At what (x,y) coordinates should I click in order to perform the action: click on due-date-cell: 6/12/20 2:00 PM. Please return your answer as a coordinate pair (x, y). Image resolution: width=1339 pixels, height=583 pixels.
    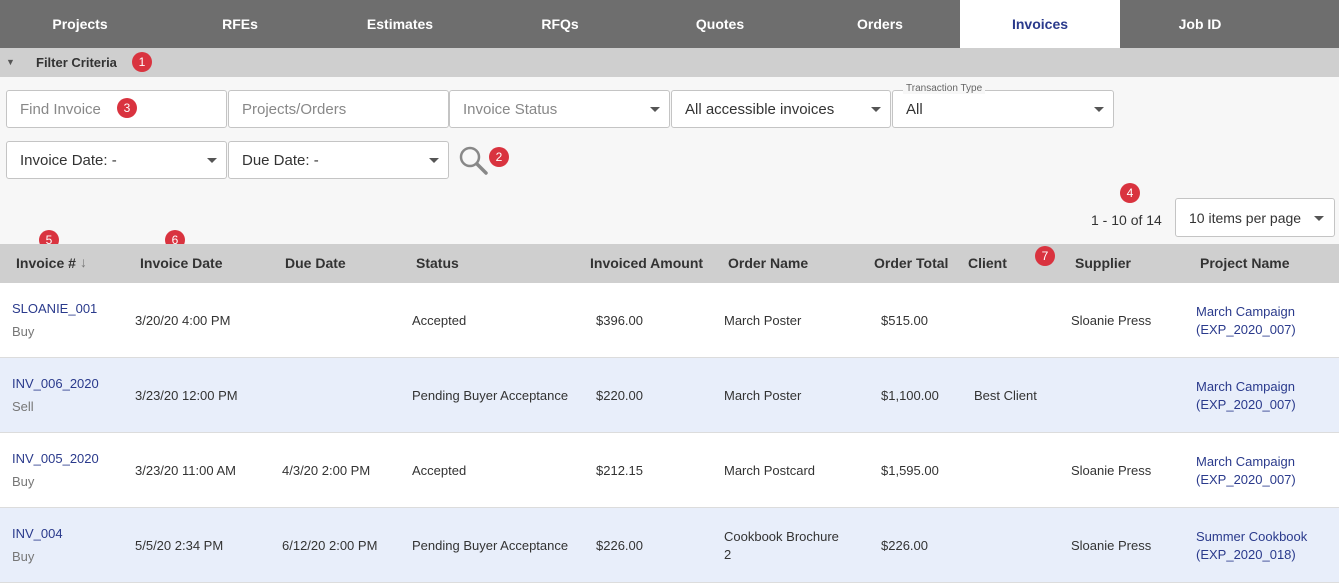
    Looking at the image, I should click on (330, 545).